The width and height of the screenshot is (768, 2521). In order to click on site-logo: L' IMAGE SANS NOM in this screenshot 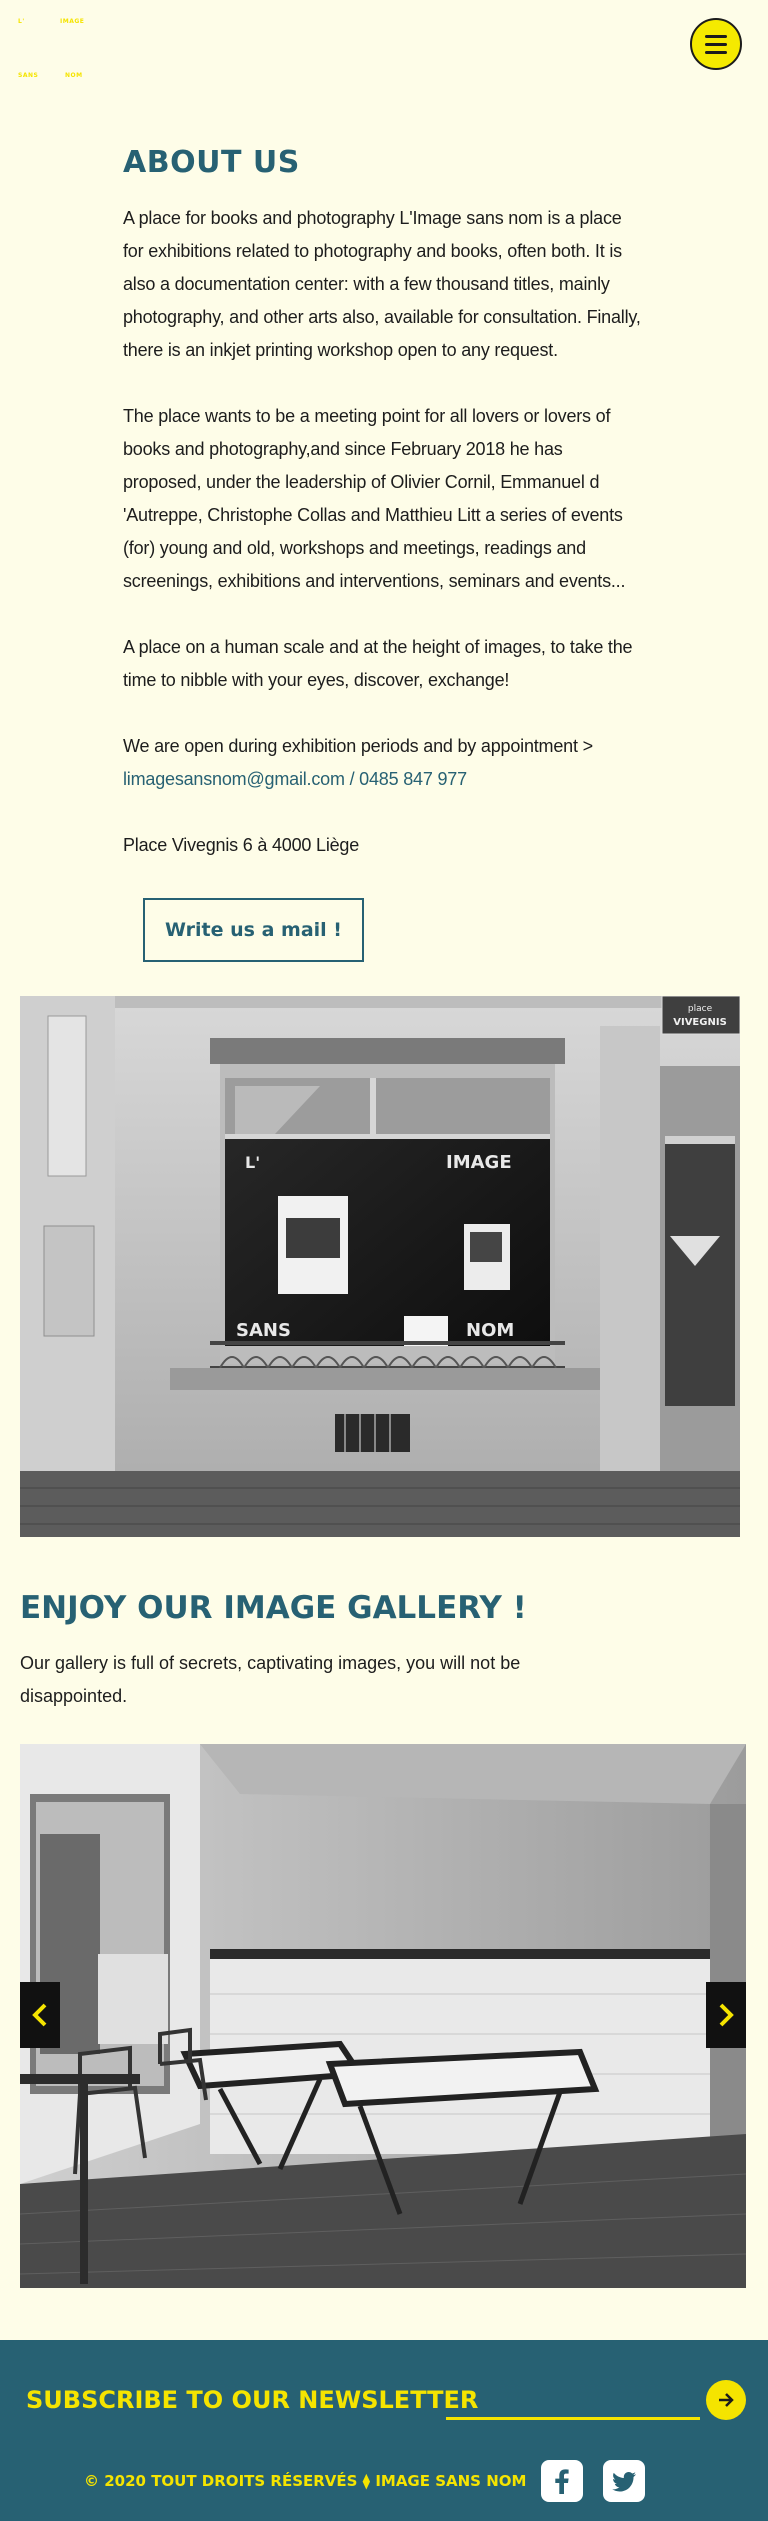, I will do `click(53, 51)`.